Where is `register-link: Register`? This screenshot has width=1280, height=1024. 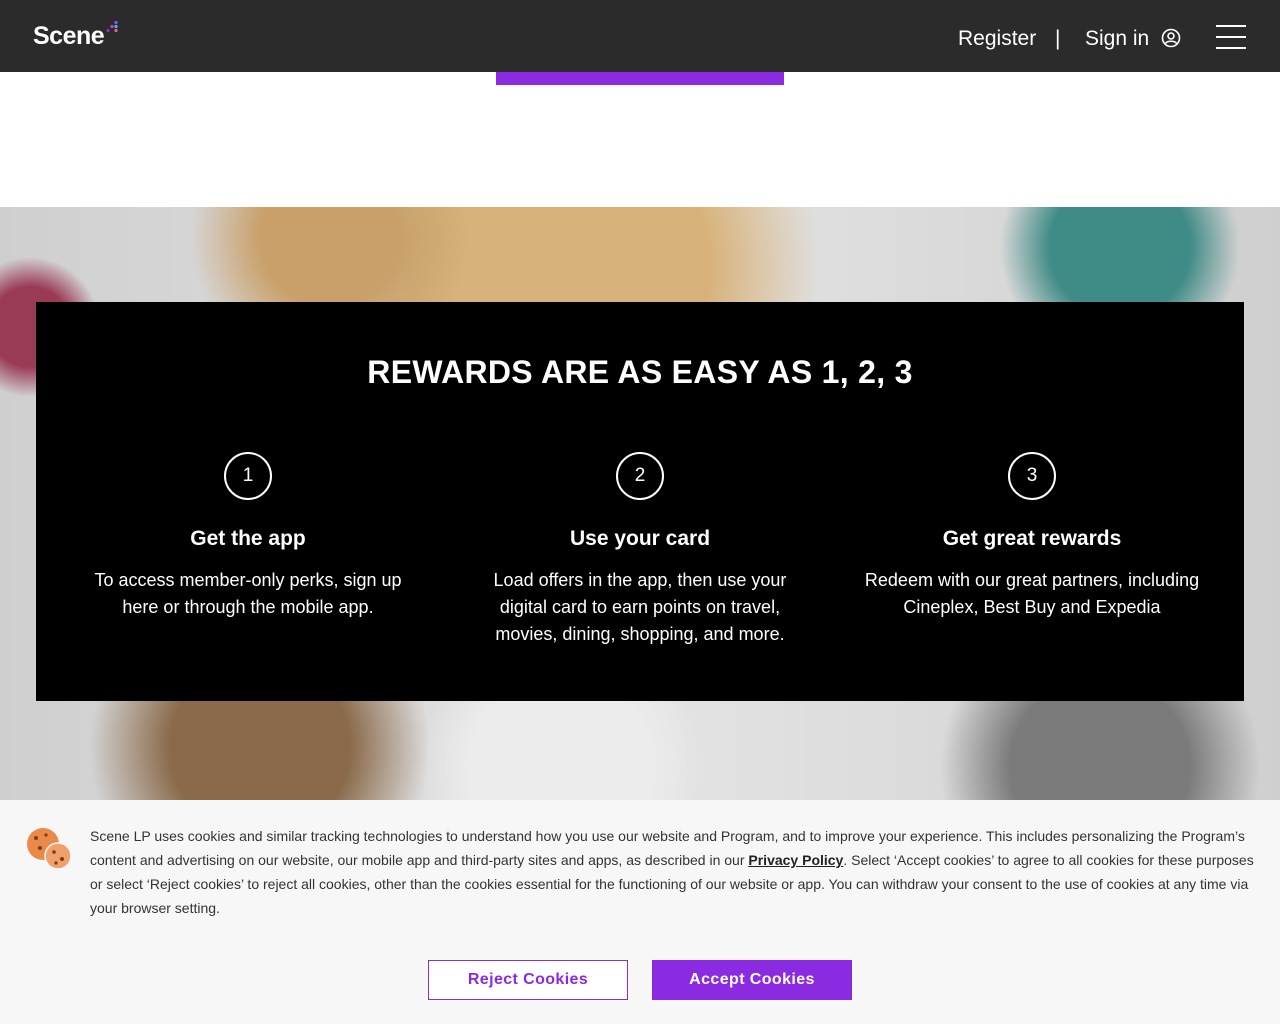 register-link: Register is located at coordinates (997, 39).